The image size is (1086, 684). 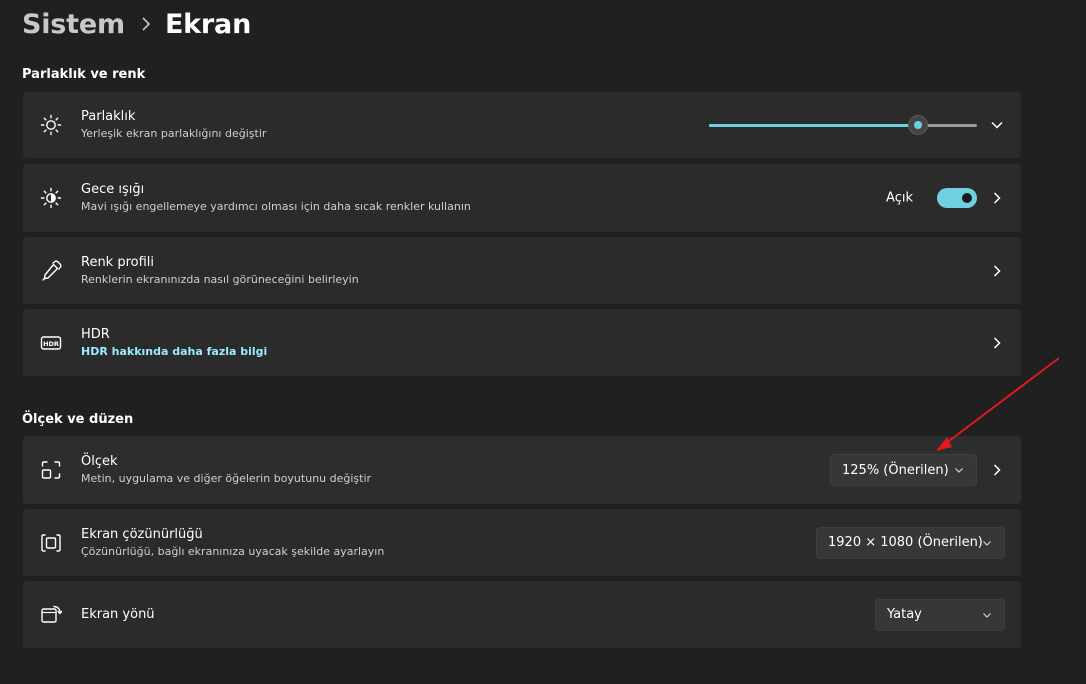 I want to click on breadcrumb-parent-link: Sistem, so click(x=73, y=24).